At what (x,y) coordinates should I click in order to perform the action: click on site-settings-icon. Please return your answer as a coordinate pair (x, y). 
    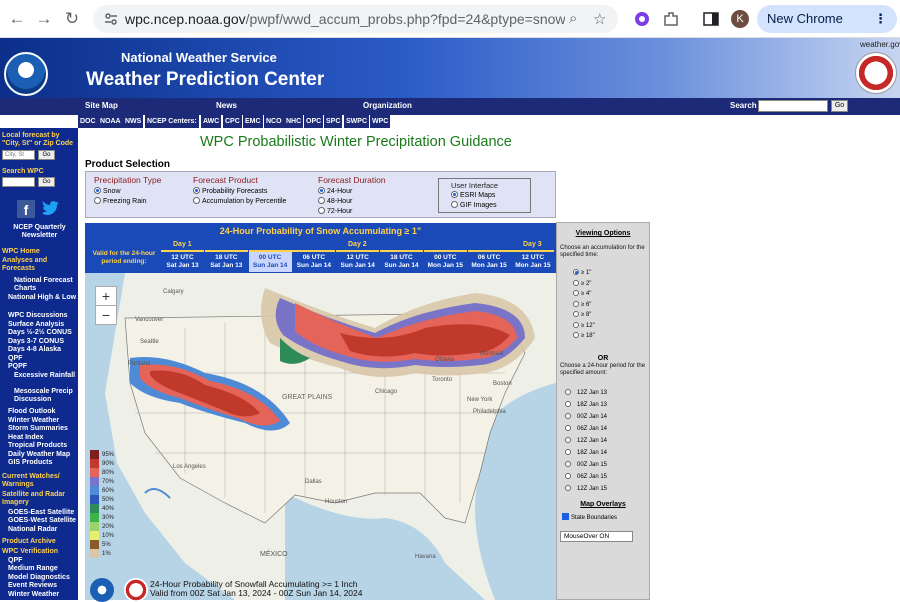
    Looking at the image, I should click on (111, 19).